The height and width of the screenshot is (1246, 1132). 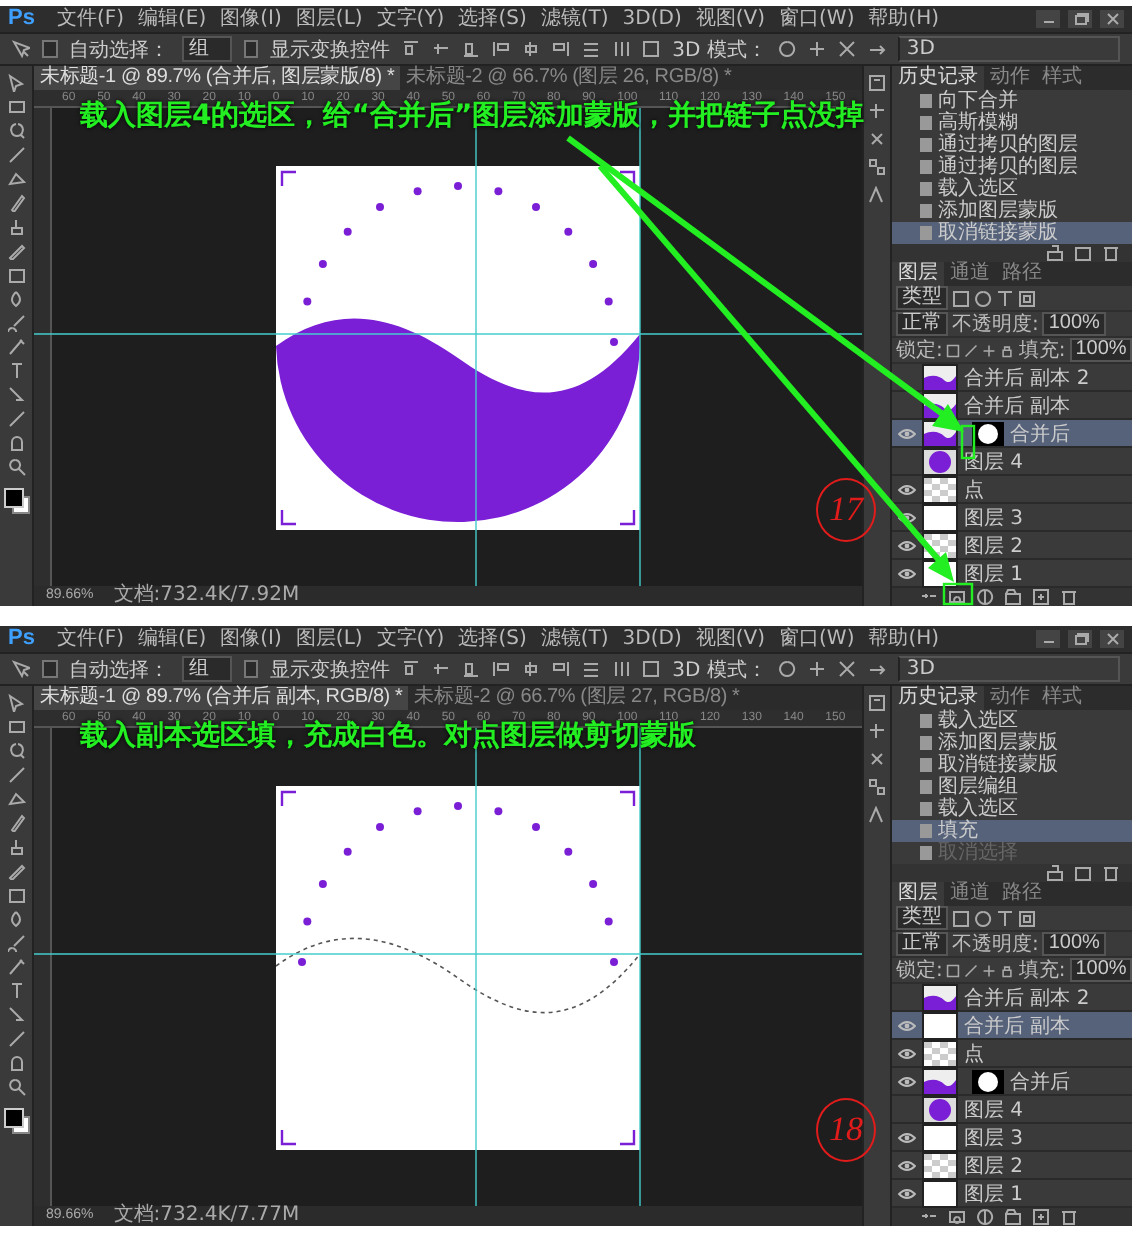 What do you see at coordinates (1100, 350) in the screenshot?
I see `fill-field: 100%` at bounding box center [1100, 350].